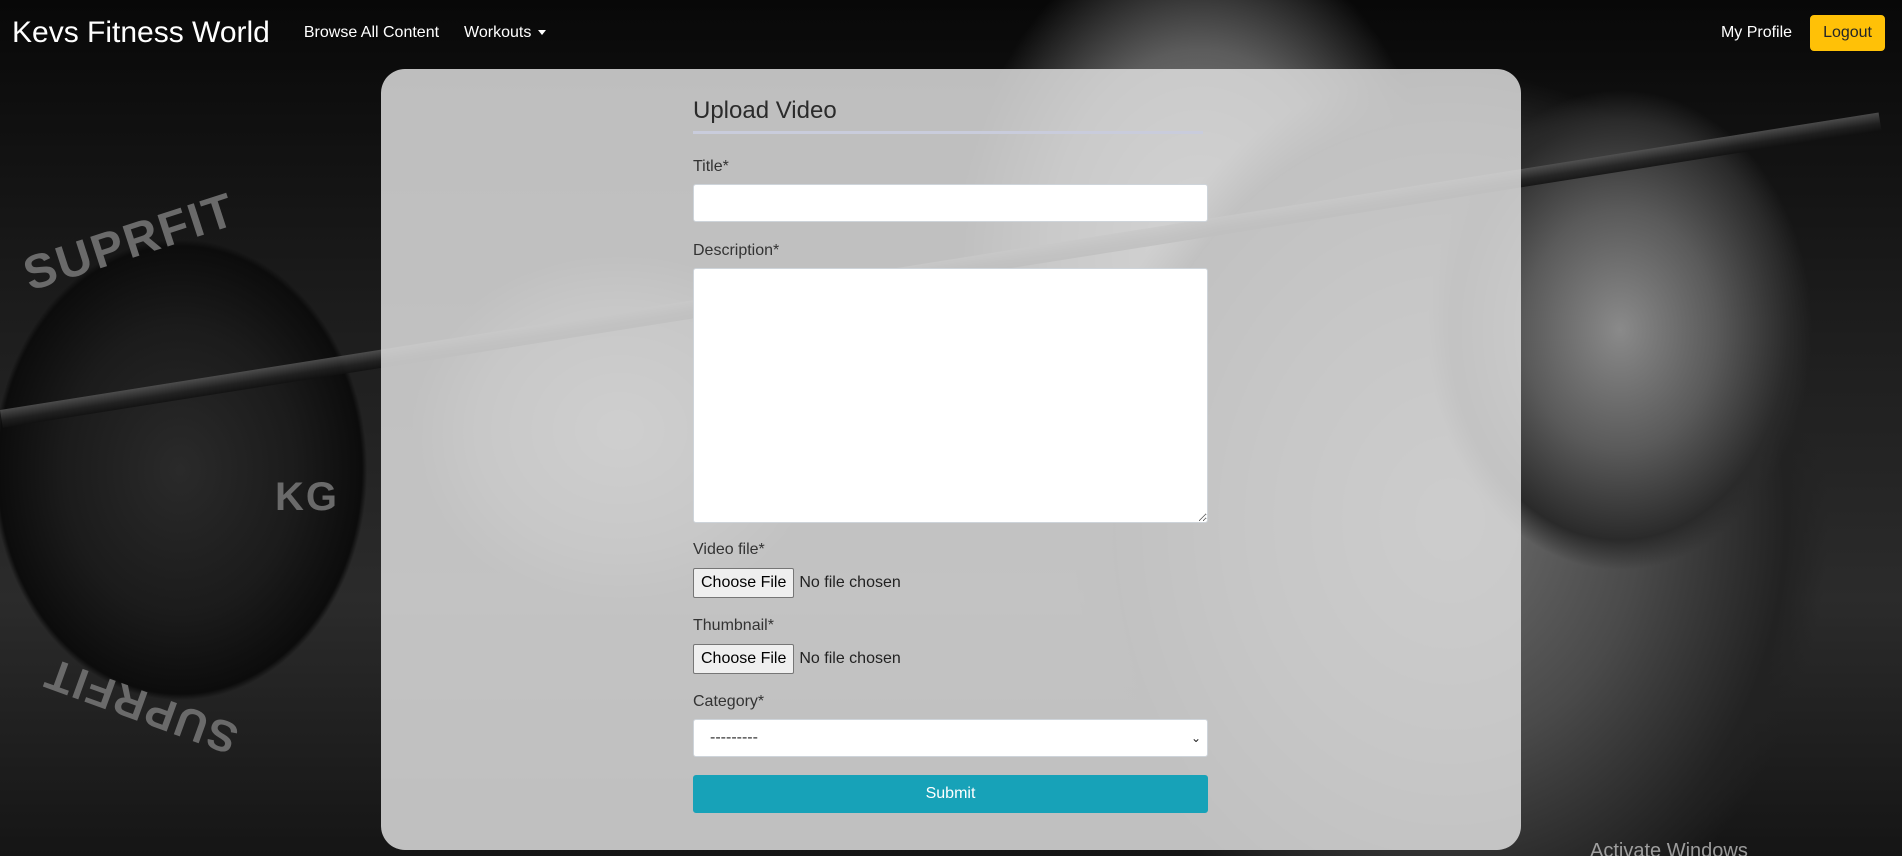 This screenshot has height=856, width=1902. I want to click on thumbnail-file-status: No file chosen, so click(850, 658).